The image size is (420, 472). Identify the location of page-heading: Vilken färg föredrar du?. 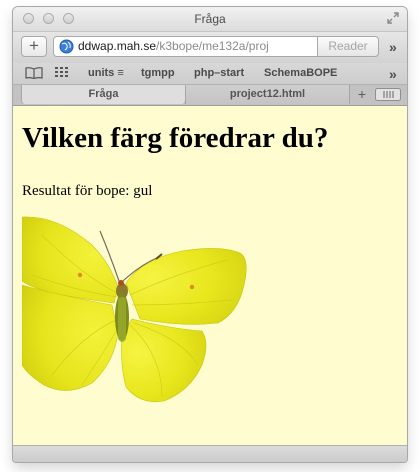
(175, 138).